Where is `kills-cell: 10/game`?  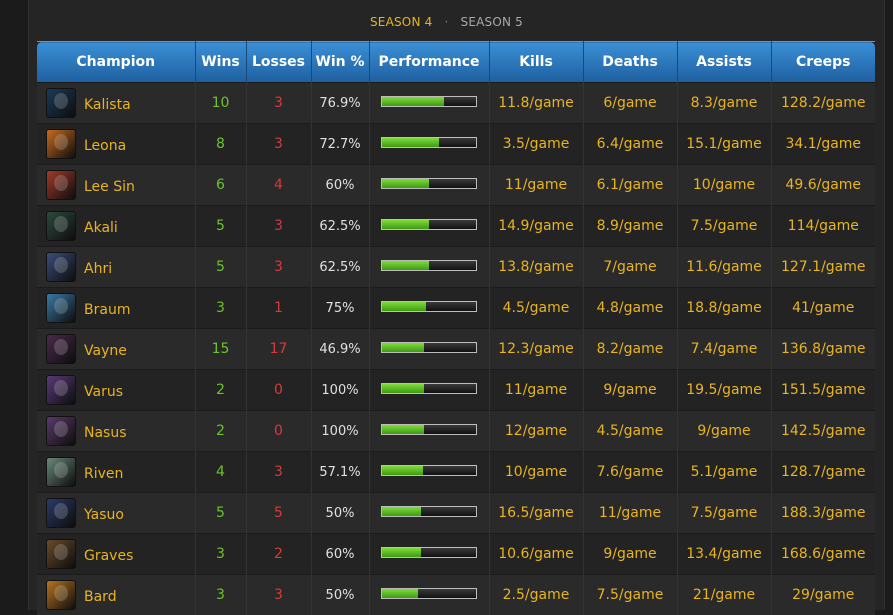
kills-cell: 10/game is located at coordinates (536, 472).